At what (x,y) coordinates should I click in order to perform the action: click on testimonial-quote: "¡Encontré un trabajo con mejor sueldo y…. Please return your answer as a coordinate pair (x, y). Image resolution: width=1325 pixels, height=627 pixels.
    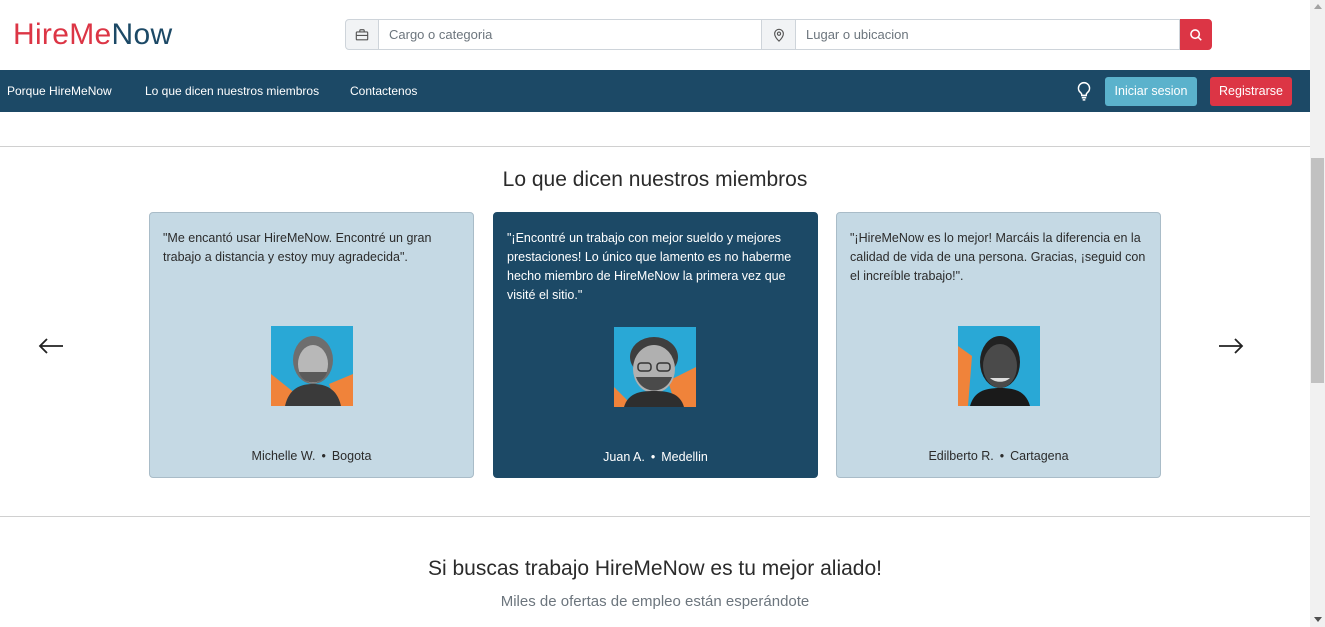
    Looking at the image, I should click on (649, 266).